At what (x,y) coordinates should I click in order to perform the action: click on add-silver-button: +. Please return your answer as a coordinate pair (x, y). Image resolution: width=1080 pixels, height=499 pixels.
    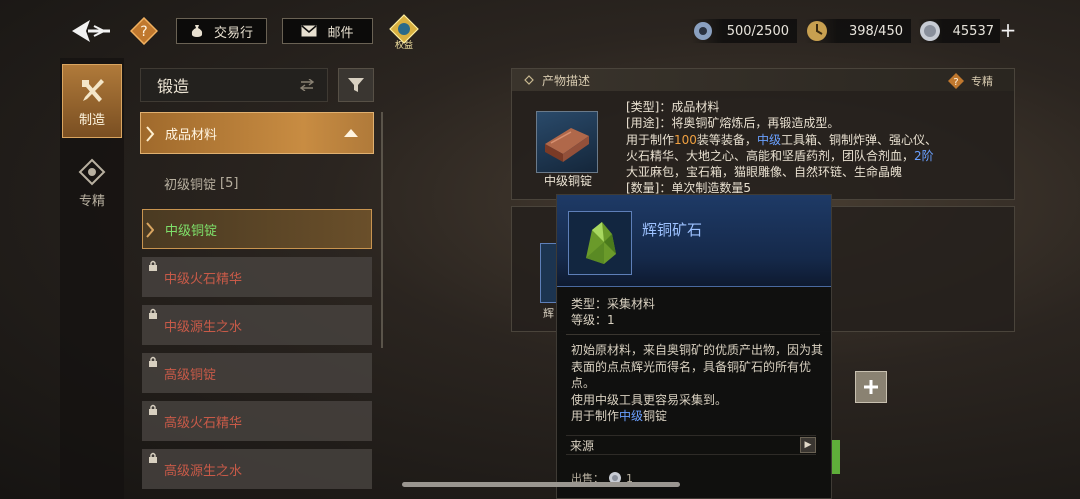
    Looking at the image, I should click on (1008, 31).